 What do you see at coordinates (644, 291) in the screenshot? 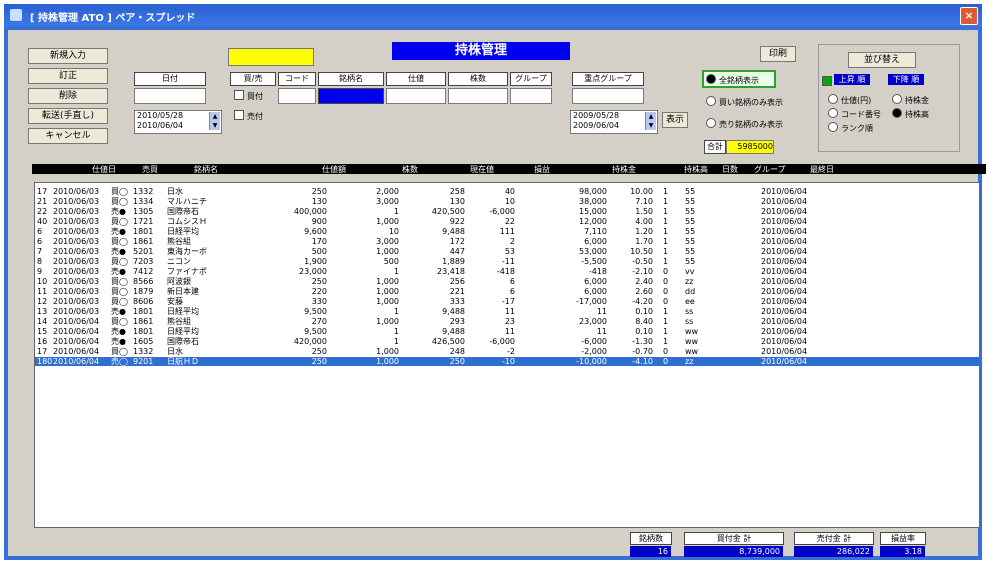
I see `table-cell: 2.60` at bounding box center [644, 291].